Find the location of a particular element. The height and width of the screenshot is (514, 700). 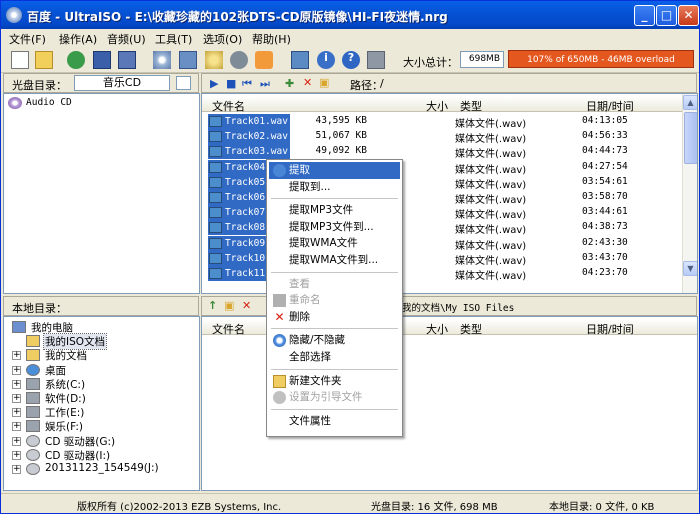

new-icon is located at coordinates (20, 60).